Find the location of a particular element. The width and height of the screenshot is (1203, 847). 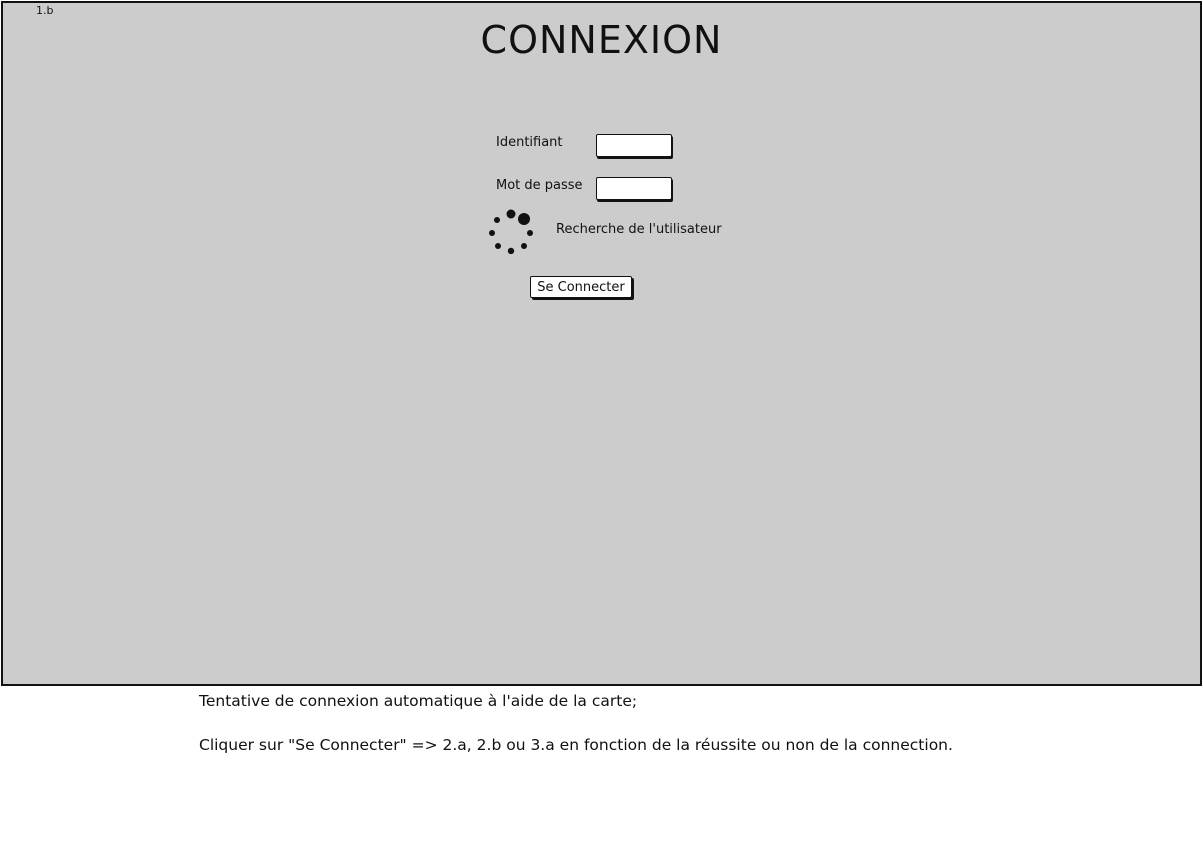

page-title: CONNEXION is located at coordinates (601, 40).